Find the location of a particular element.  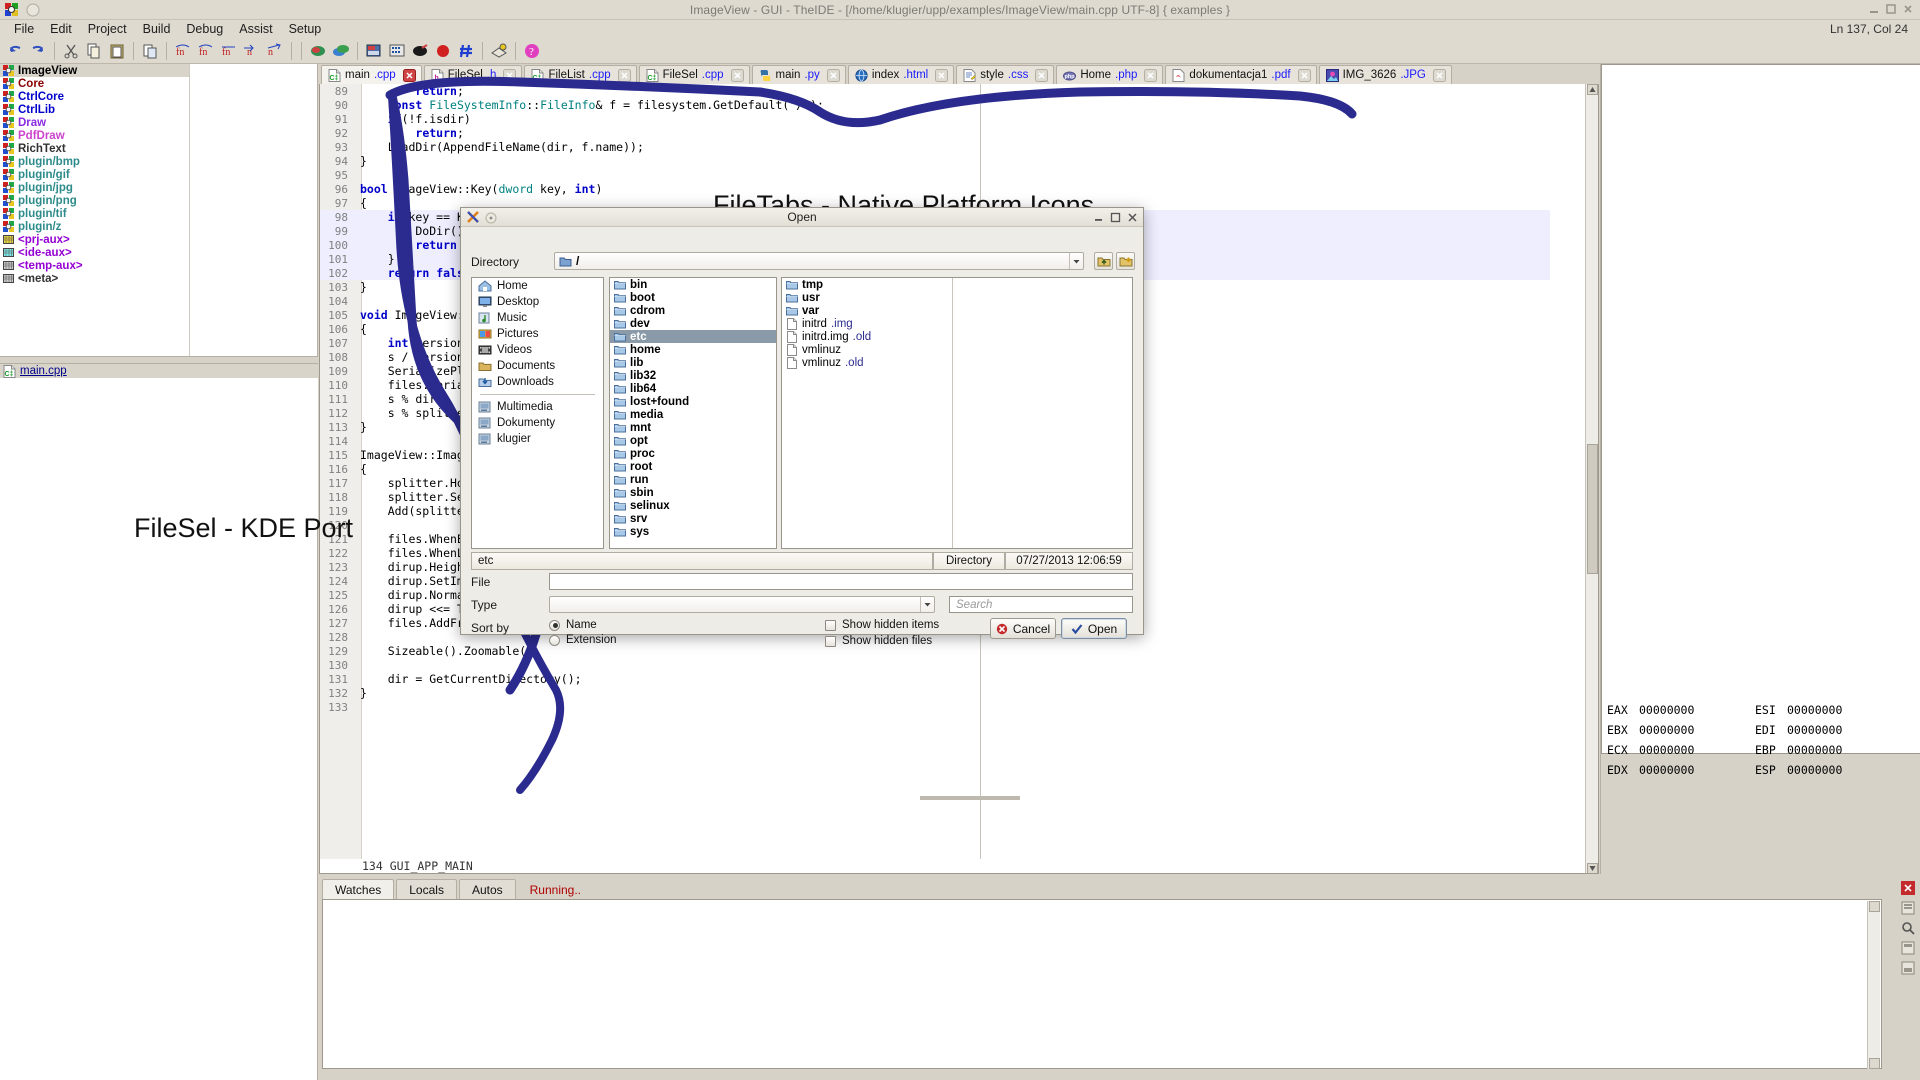

directory-item: dev is located at coordinates (693, 323).